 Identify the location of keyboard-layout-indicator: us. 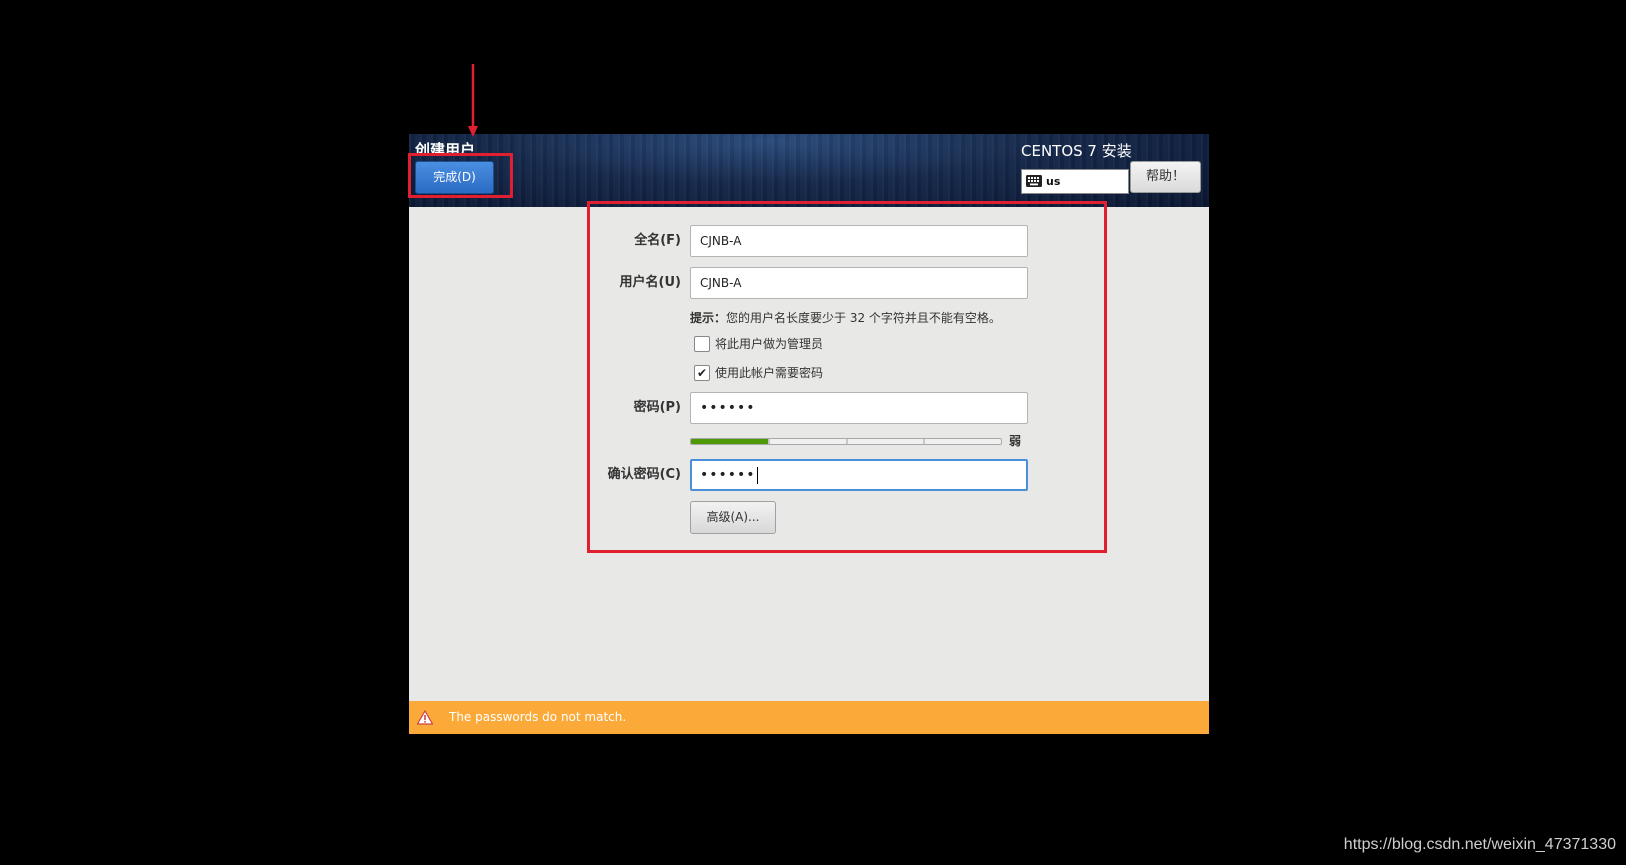
(1075, 181).